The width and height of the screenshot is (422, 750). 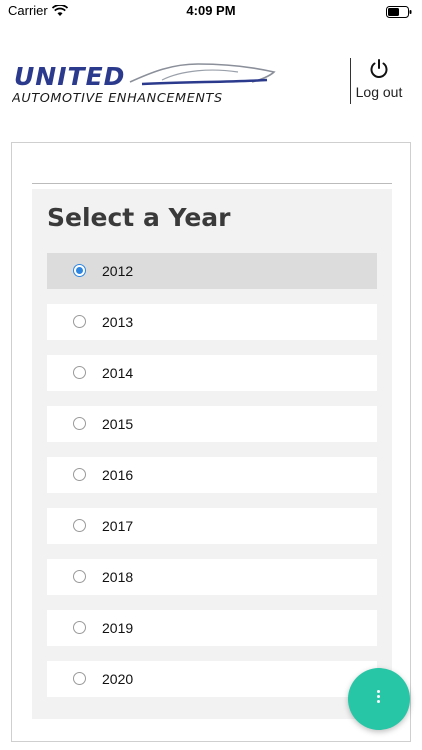 I want to click on header-divider, so click(x=350, y=81).